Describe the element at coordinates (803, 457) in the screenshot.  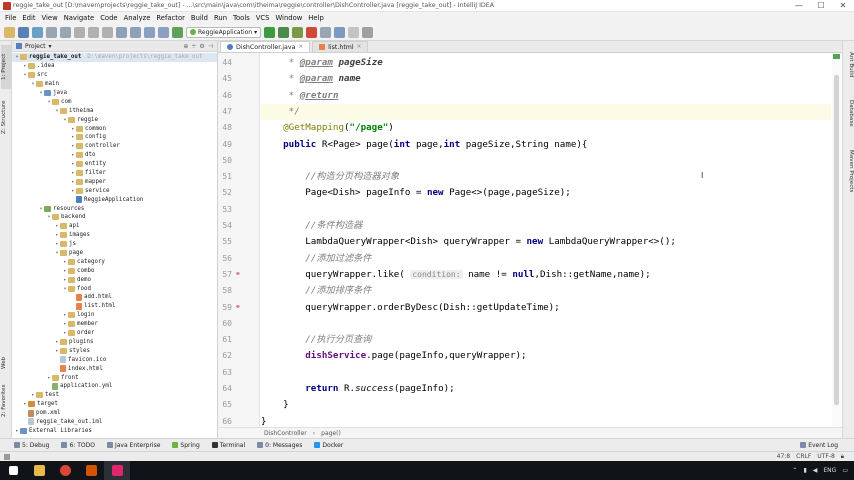
I see `line-separator: CRLF` at that location.